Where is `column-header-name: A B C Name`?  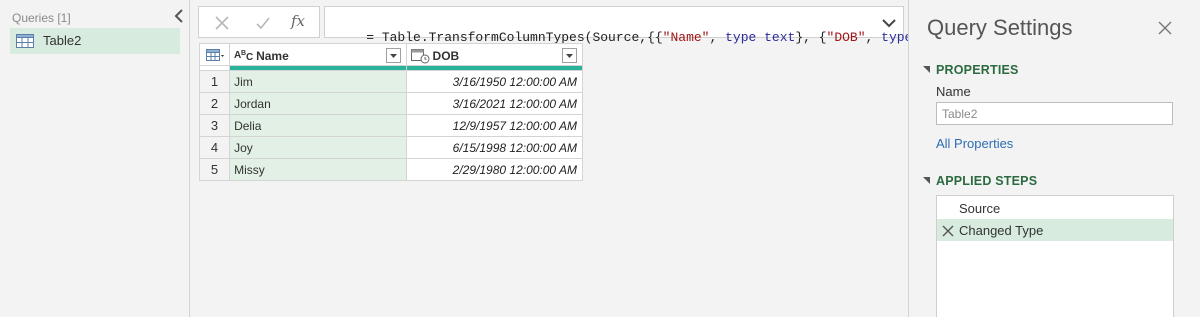
column-header-name: A B C Name is located at coordinates (318, 54).